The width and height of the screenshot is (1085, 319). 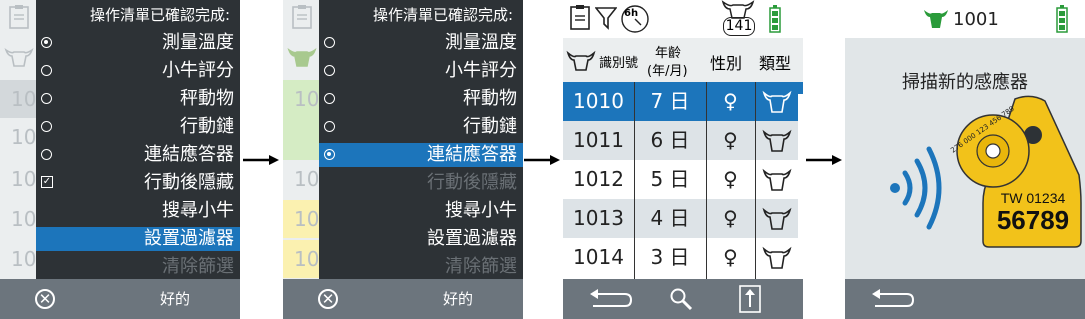 What do you see at coordinates (670, 140) in the screenshot?
I see `cell-age: 6 日` at bounding box center [670, 140].